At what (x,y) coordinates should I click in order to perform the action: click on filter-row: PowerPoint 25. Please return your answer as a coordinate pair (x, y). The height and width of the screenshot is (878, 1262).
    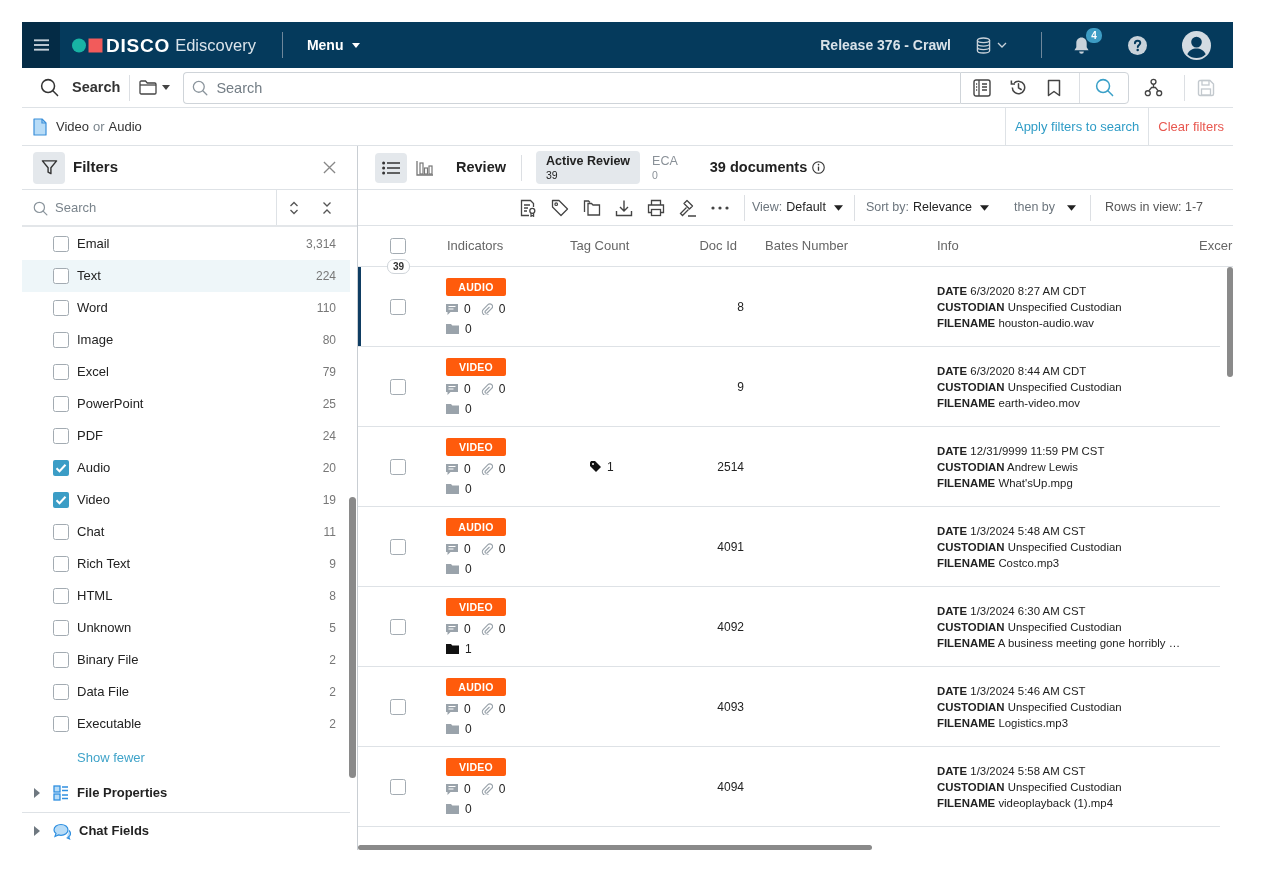
    Looking at the image, I should click on (186, 404).